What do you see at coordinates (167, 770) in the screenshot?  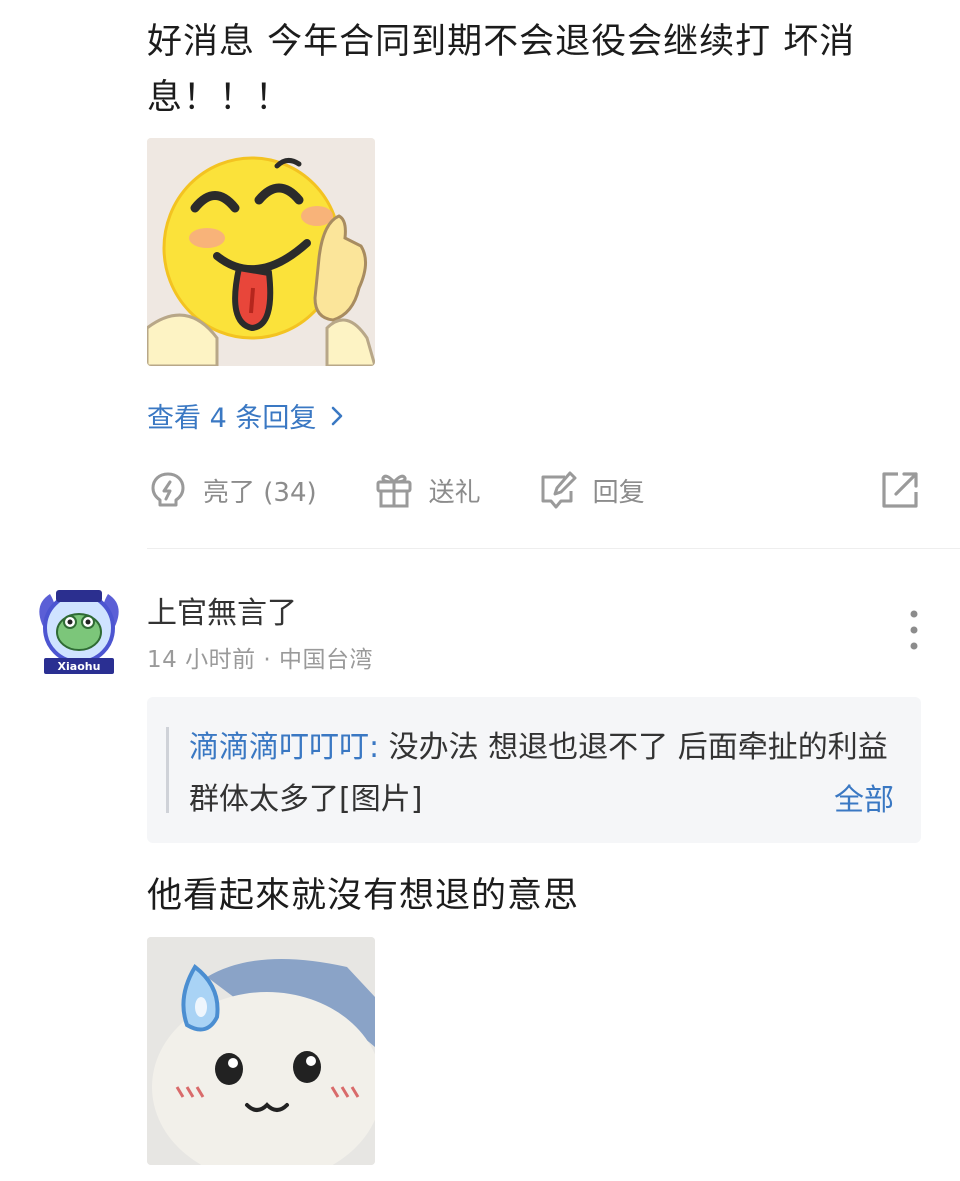 I see `quote-bar` at bounding box center [167, 770].